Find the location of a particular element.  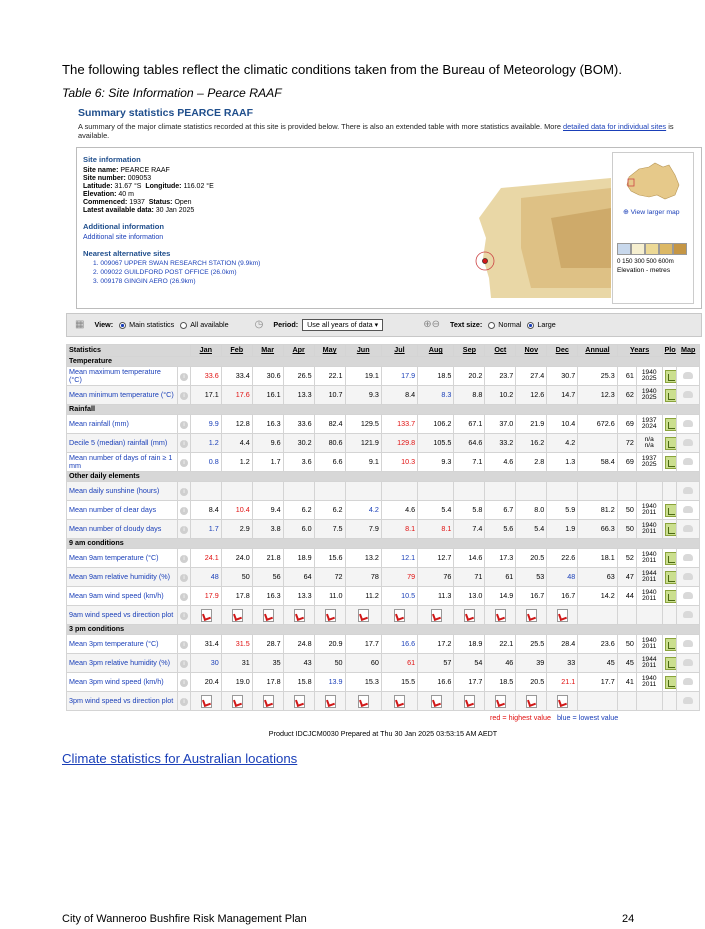

row-label: Mean daily sunshine (hours) is located at coordinates (122, 491).